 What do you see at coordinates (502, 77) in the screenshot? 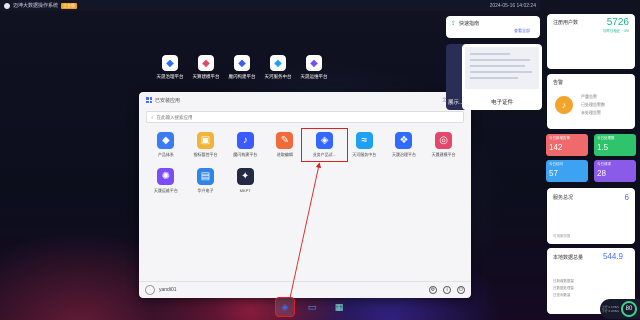
I see `window-thumbnail: 电子证件` at bounding box center [502, 77].